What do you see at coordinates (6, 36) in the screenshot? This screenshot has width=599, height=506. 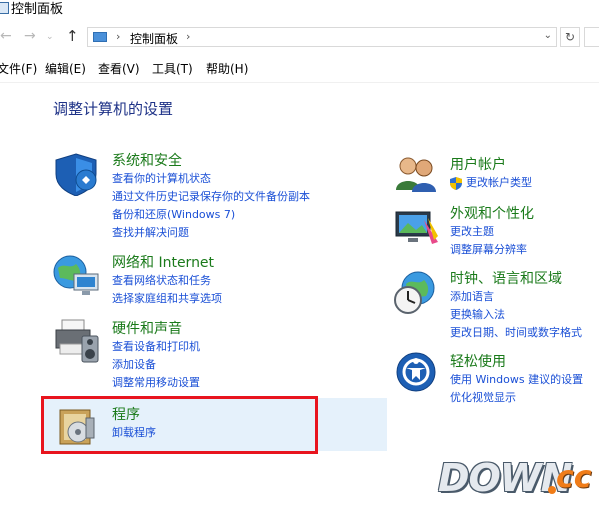 I see `back-arrow-icon: ←` at bounding box center [6, 36].